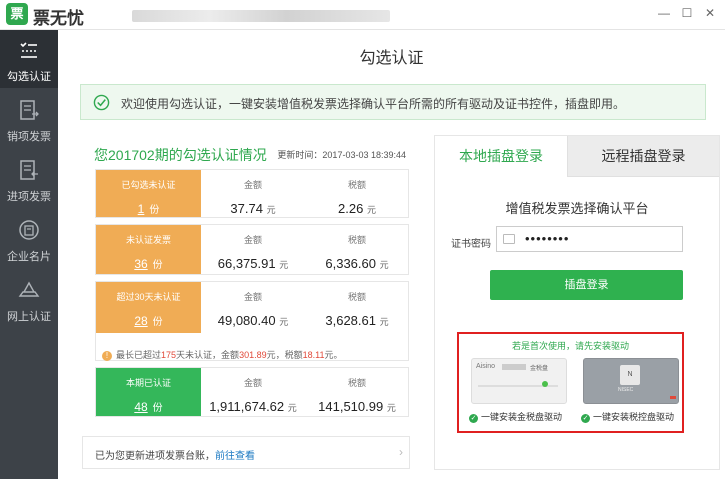 Image resolution: width=725 pixels, height=479 pixels. Describe the element at coordinates (350, 263) in the screenshot. I see `tax-value: 6,336.60` at that location.